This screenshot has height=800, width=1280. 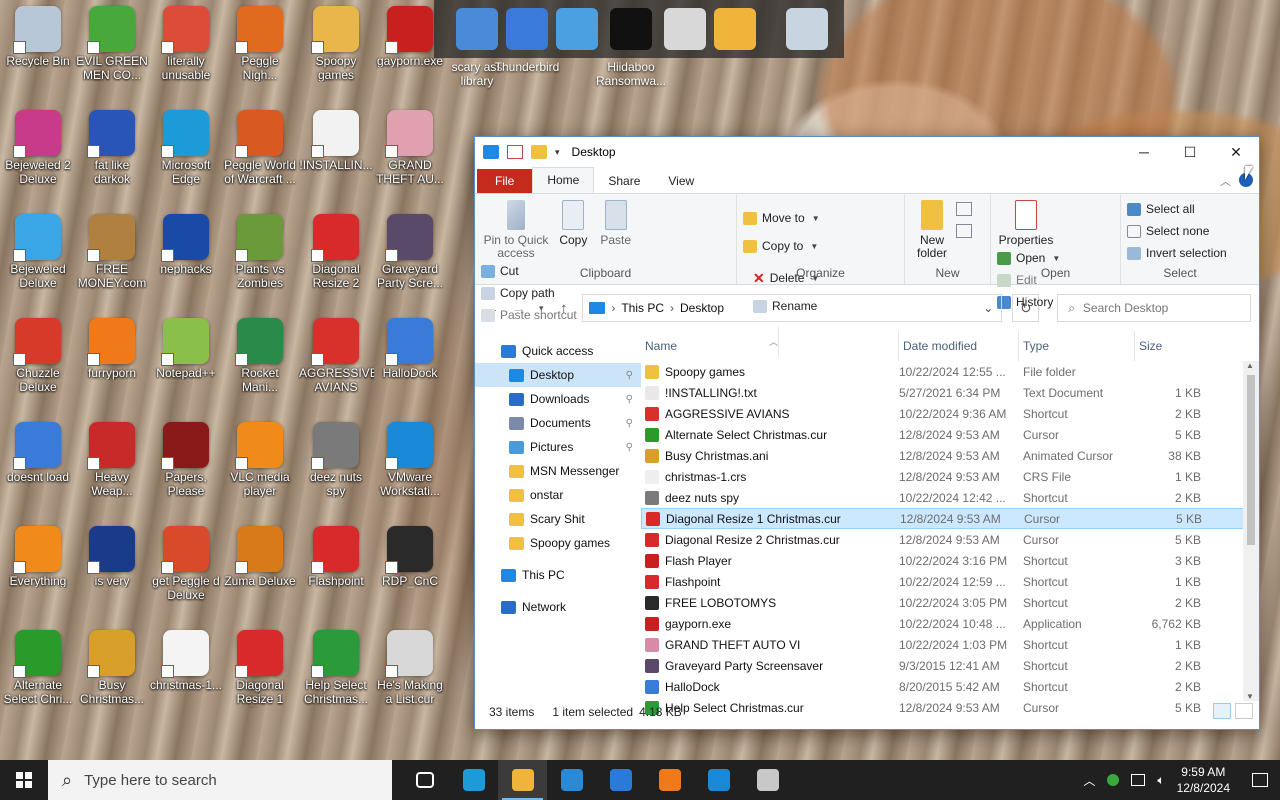 What do you see at coordinates (558, 471) in the screenshot?
I see `nav-item: MSN Messenger` at bounding box center [558, 471].